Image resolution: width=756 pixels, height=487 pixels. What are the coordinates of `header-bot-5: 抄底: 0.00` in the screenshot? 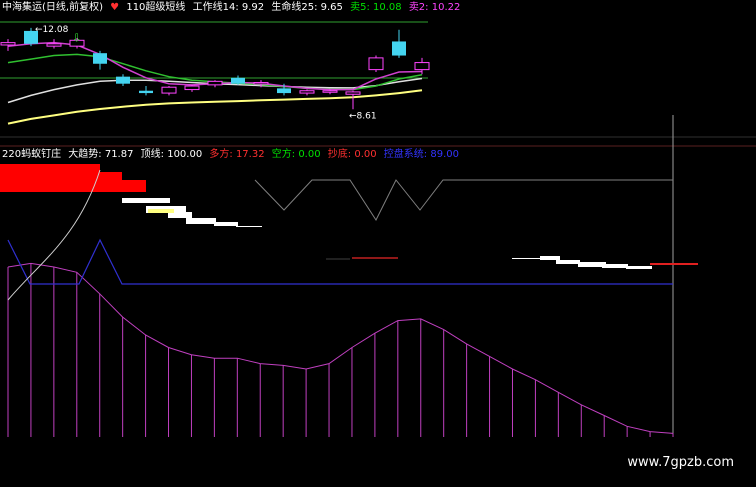 It's located at (352, 154).